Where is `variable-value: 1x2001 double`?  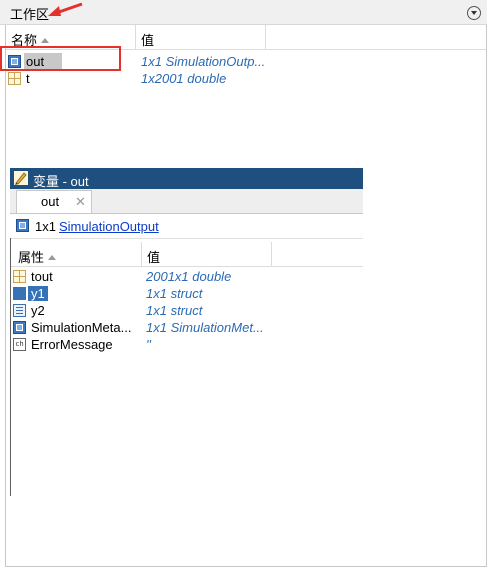 variable-value: 1x2001 double is located at coordinates (184, 78).